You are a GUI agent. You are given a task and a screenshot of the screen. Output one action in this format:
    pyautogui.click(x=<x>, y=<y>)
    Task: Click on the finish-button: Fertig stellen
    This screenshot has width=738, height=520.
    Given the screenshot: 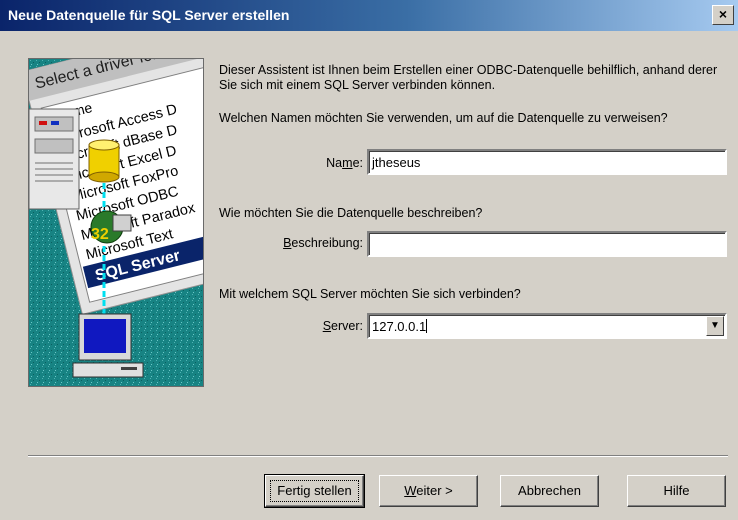 What is the action you would take?
    pyautogui.click(x=314, y=491)
    